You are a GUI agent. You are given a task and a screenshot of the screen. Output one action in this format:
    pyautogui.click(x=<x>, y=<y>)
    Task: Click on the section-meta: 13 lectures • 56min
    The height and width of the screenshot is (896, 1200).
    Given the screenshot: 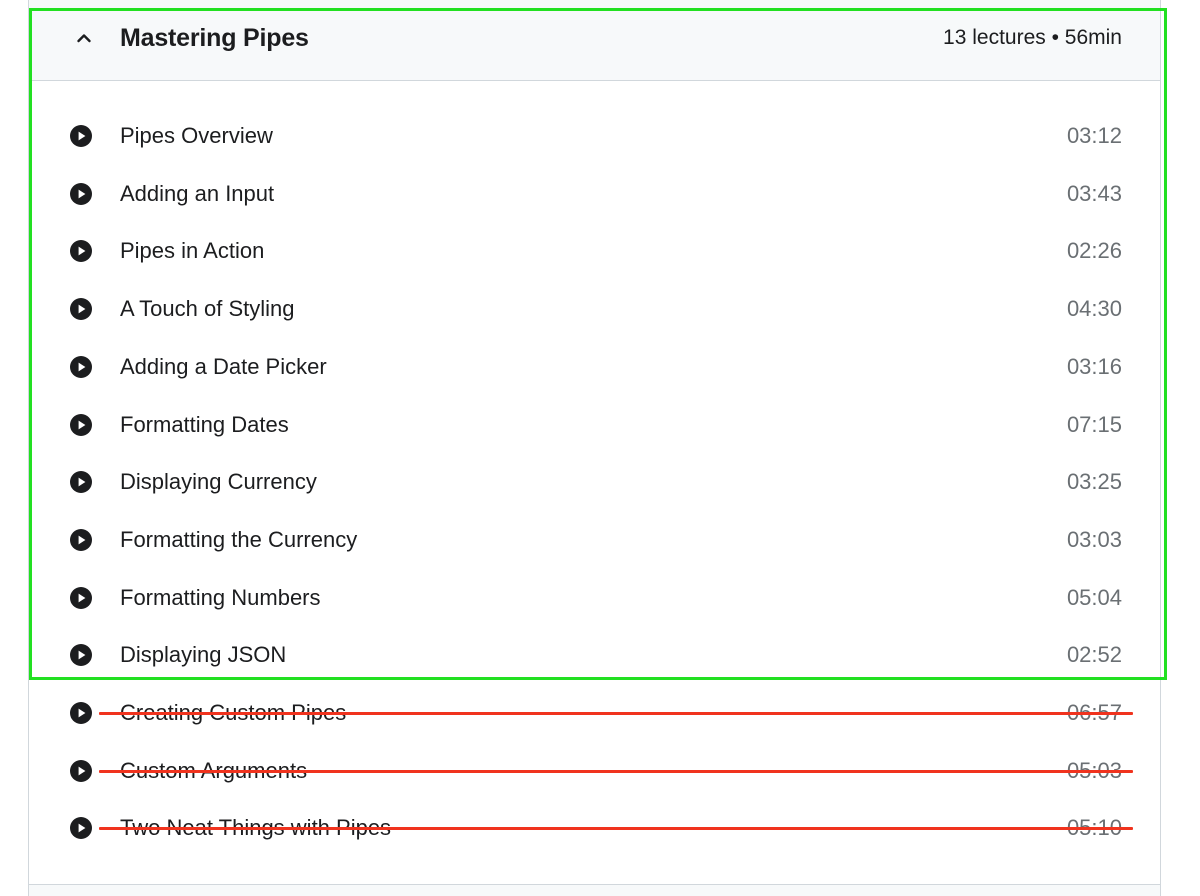 What is the action you would take?
    pyautogui.click(x=1032, y=37)
    